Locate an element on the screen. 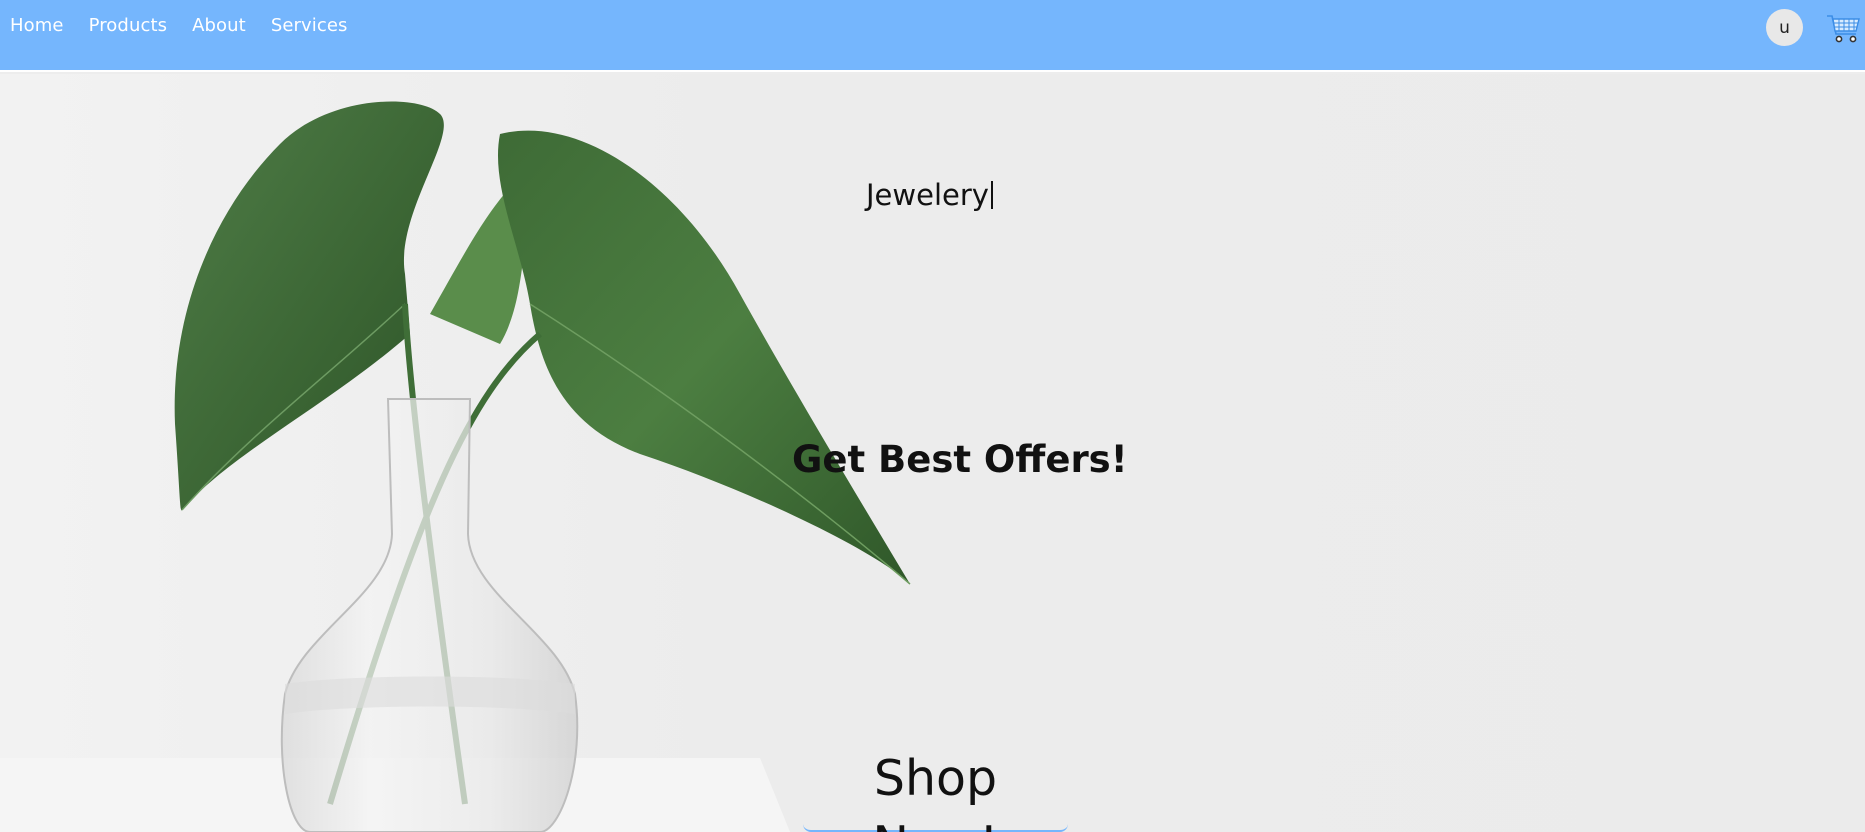 This screenshot has height=832, width=1865. user-avatar: u is located at coordinates (1784, 27).